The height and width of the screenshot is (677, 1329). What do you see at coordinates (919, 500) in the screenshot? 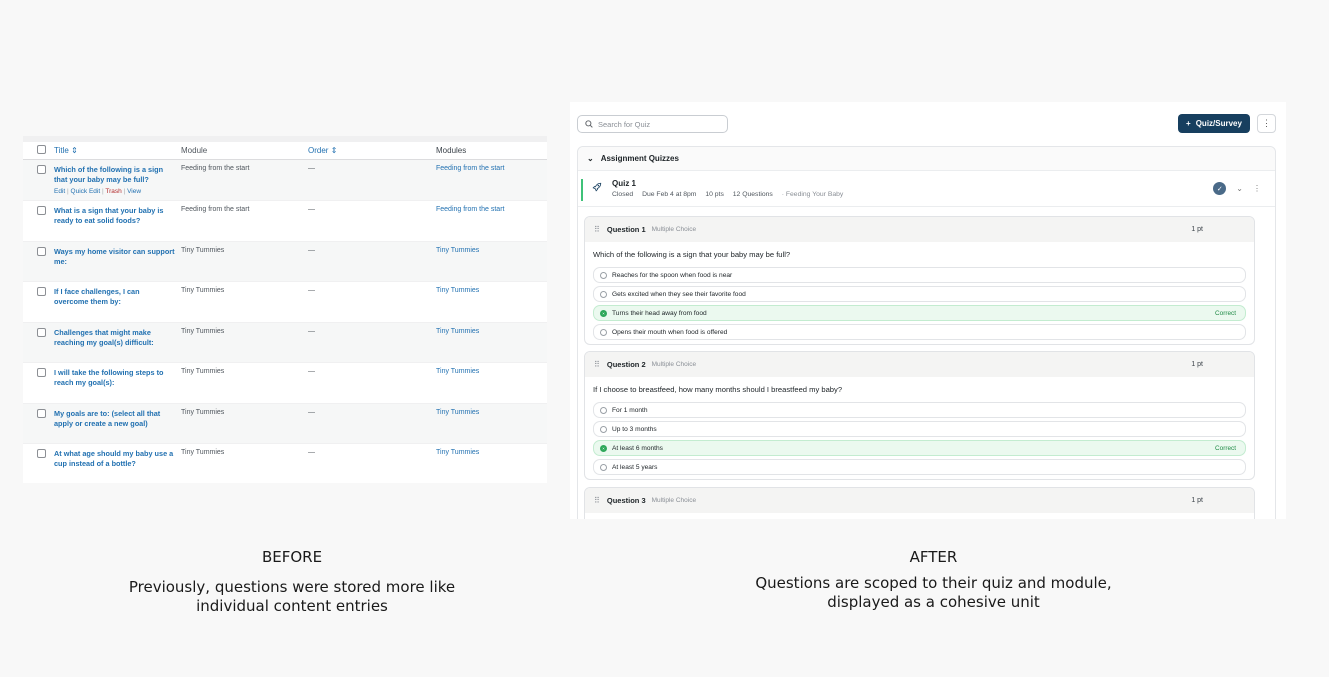
I see `question-header: ⠿ Question 3 Multiple Choice 1 pt` at bounding box center [919, 500].